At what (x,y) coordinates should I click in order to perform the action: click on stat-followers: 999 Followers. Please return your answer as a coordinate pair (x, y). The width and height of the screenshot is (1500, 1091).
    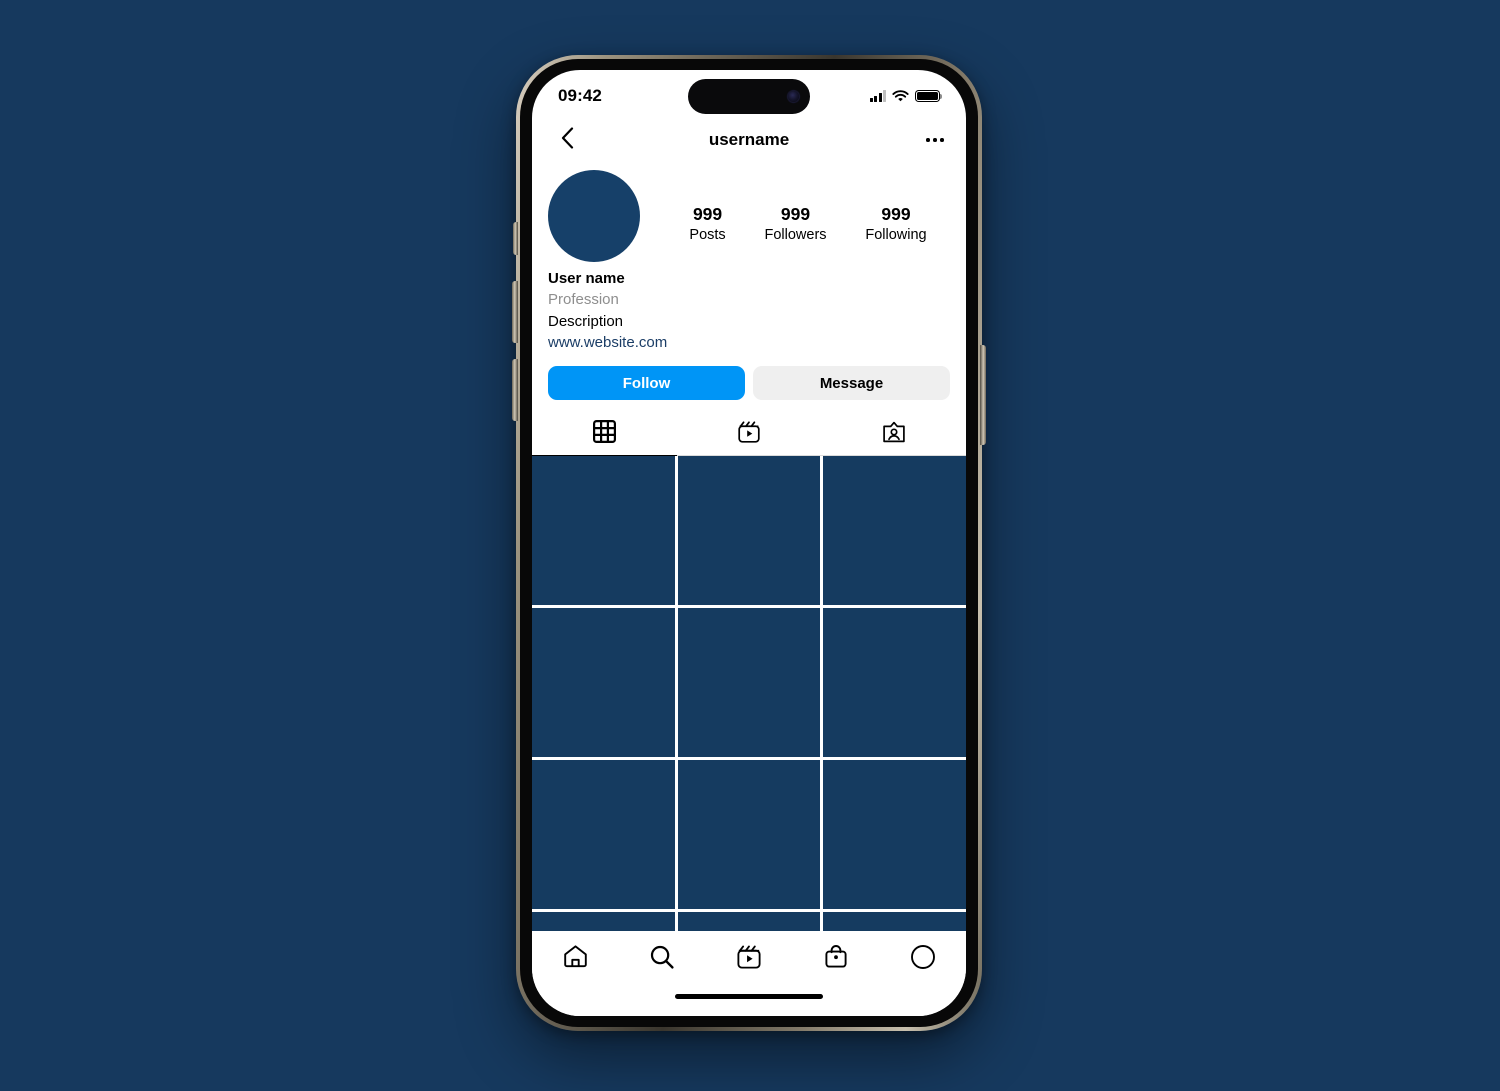
    Looking at the image, I should click on (795, 224).